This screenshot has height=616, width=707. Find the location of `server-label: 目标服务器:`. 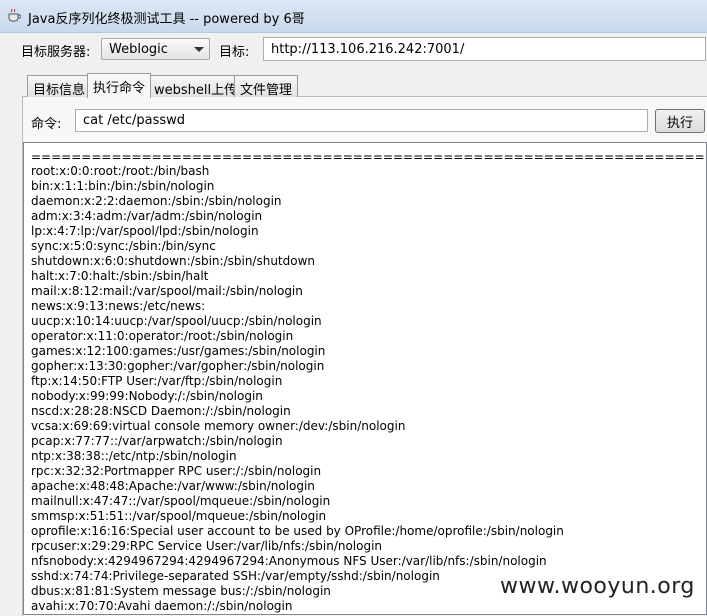

server-label: 目标服务器: is located at coordinates (56, 52).